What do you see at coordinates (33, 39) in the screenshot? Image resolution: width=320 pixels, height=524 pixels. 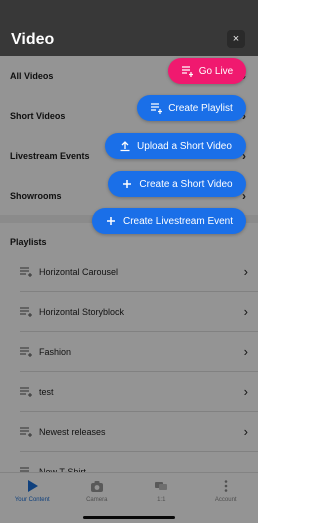 I see `page-title-overlay: Video` at bounding box center [33, 39].